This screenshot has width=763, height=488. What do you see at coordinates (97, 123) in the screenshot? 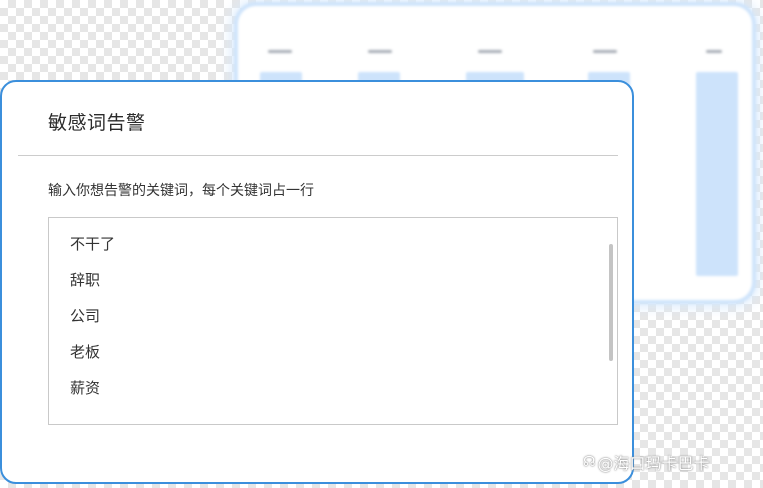
I see `dialog-title: 敏感词告警` at bounding box center [97, 123].